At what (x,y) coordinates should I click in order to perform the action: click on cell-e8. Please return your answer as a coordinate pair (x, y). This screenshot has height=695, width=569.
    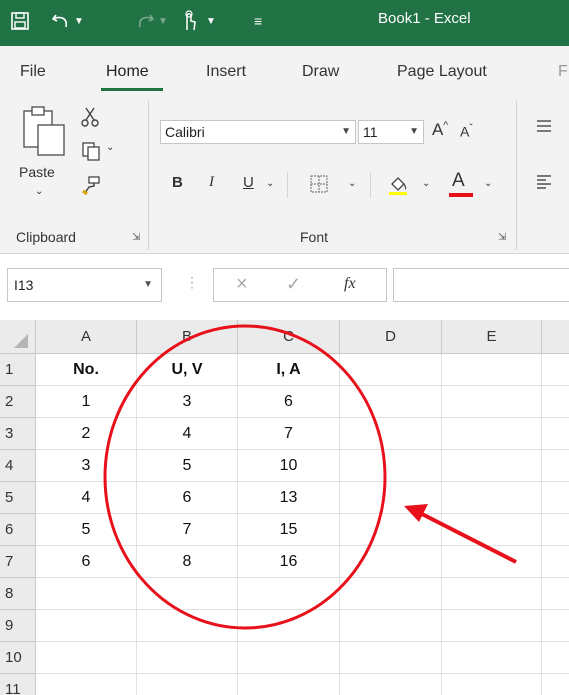
    Looking at the image, I should click on (492, 594).